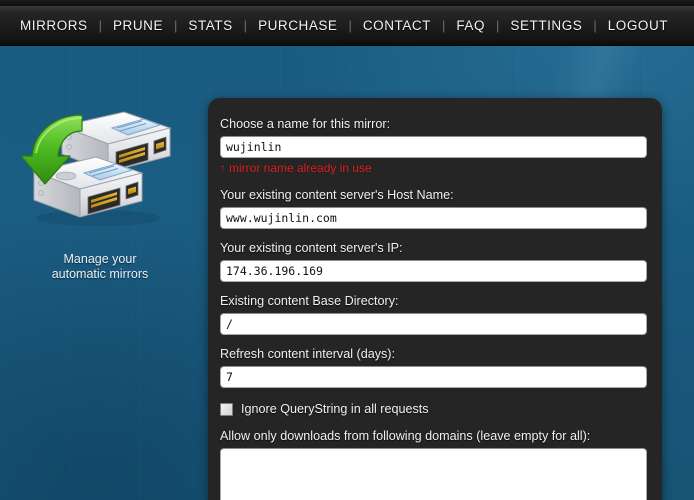 The width and height of the screenshot is (694, 500). Describe the element at coordinates (433, 324) in the screenshot. I see `base-directory-input` at that location.